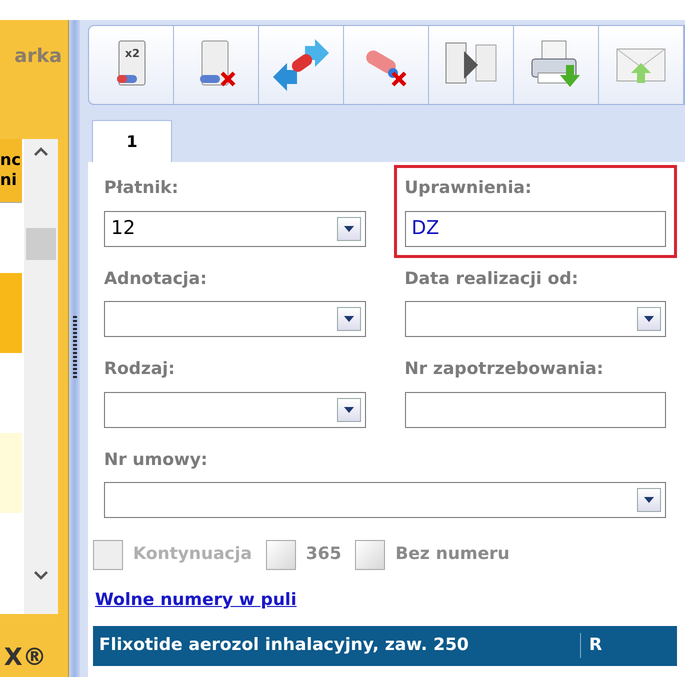  I want to click on field-label: Data realizacji od:, so click(492, 279).